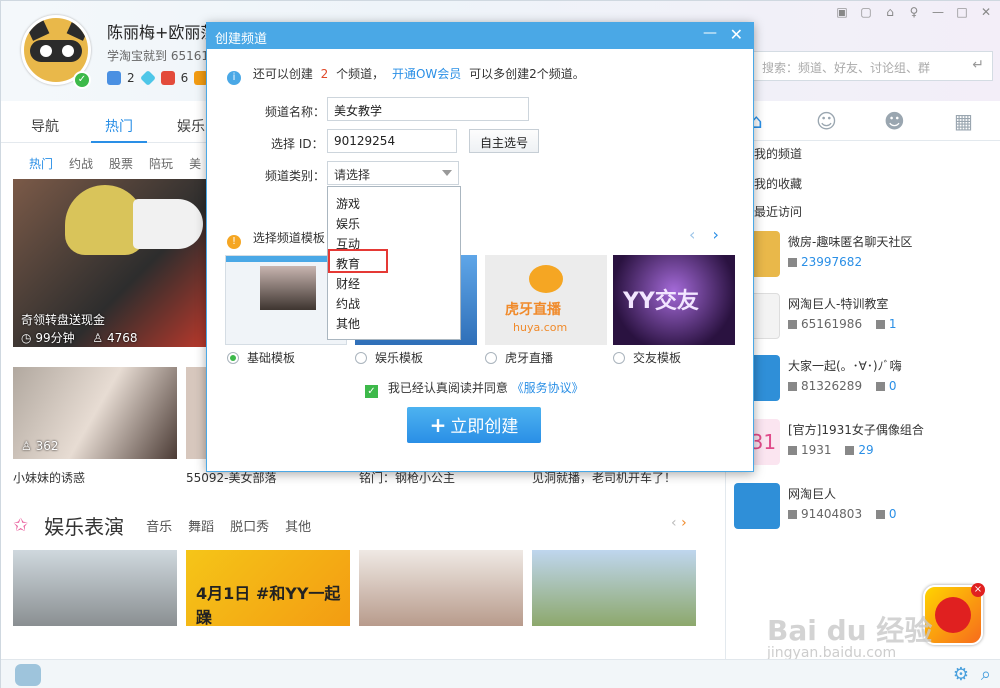 This screenshot has width=1000, height=688. Describe the element at coordinates (864, 321) in the screenshot. I see `channel-item: 网淘巨人-特训教室 65161986 1` at that location.